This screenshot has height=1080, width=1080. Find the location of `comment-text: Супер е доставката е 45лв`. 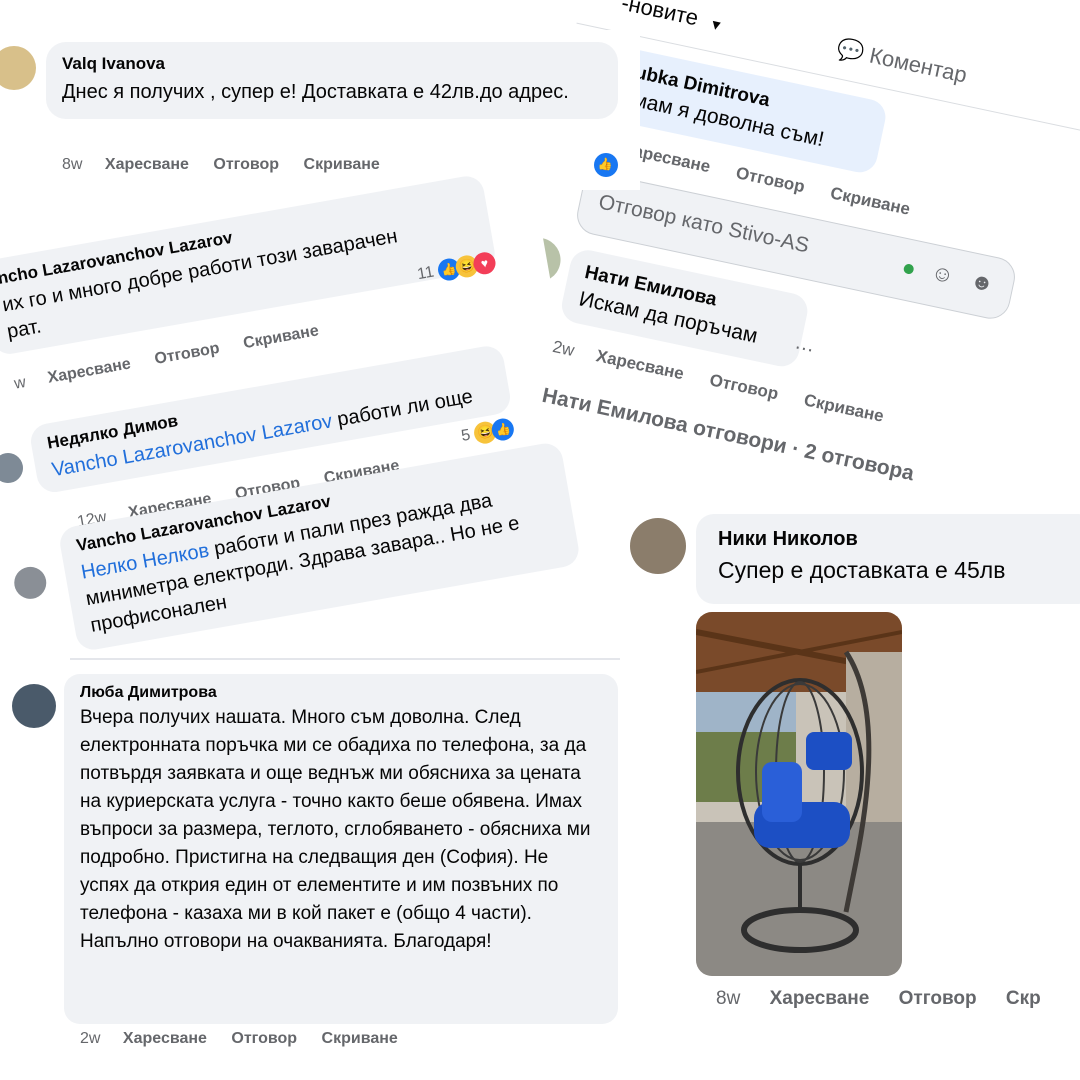

comment-text: Супер е доставката е 45лв is located at coordinates (862, 570).